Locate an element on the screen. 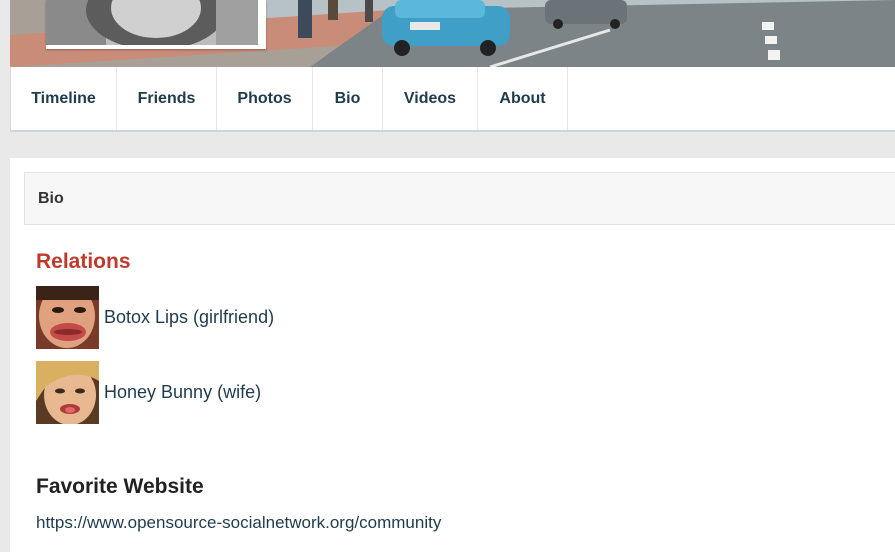 The image size is (895, 552). cover-photo is located at coordinates (452, 33).